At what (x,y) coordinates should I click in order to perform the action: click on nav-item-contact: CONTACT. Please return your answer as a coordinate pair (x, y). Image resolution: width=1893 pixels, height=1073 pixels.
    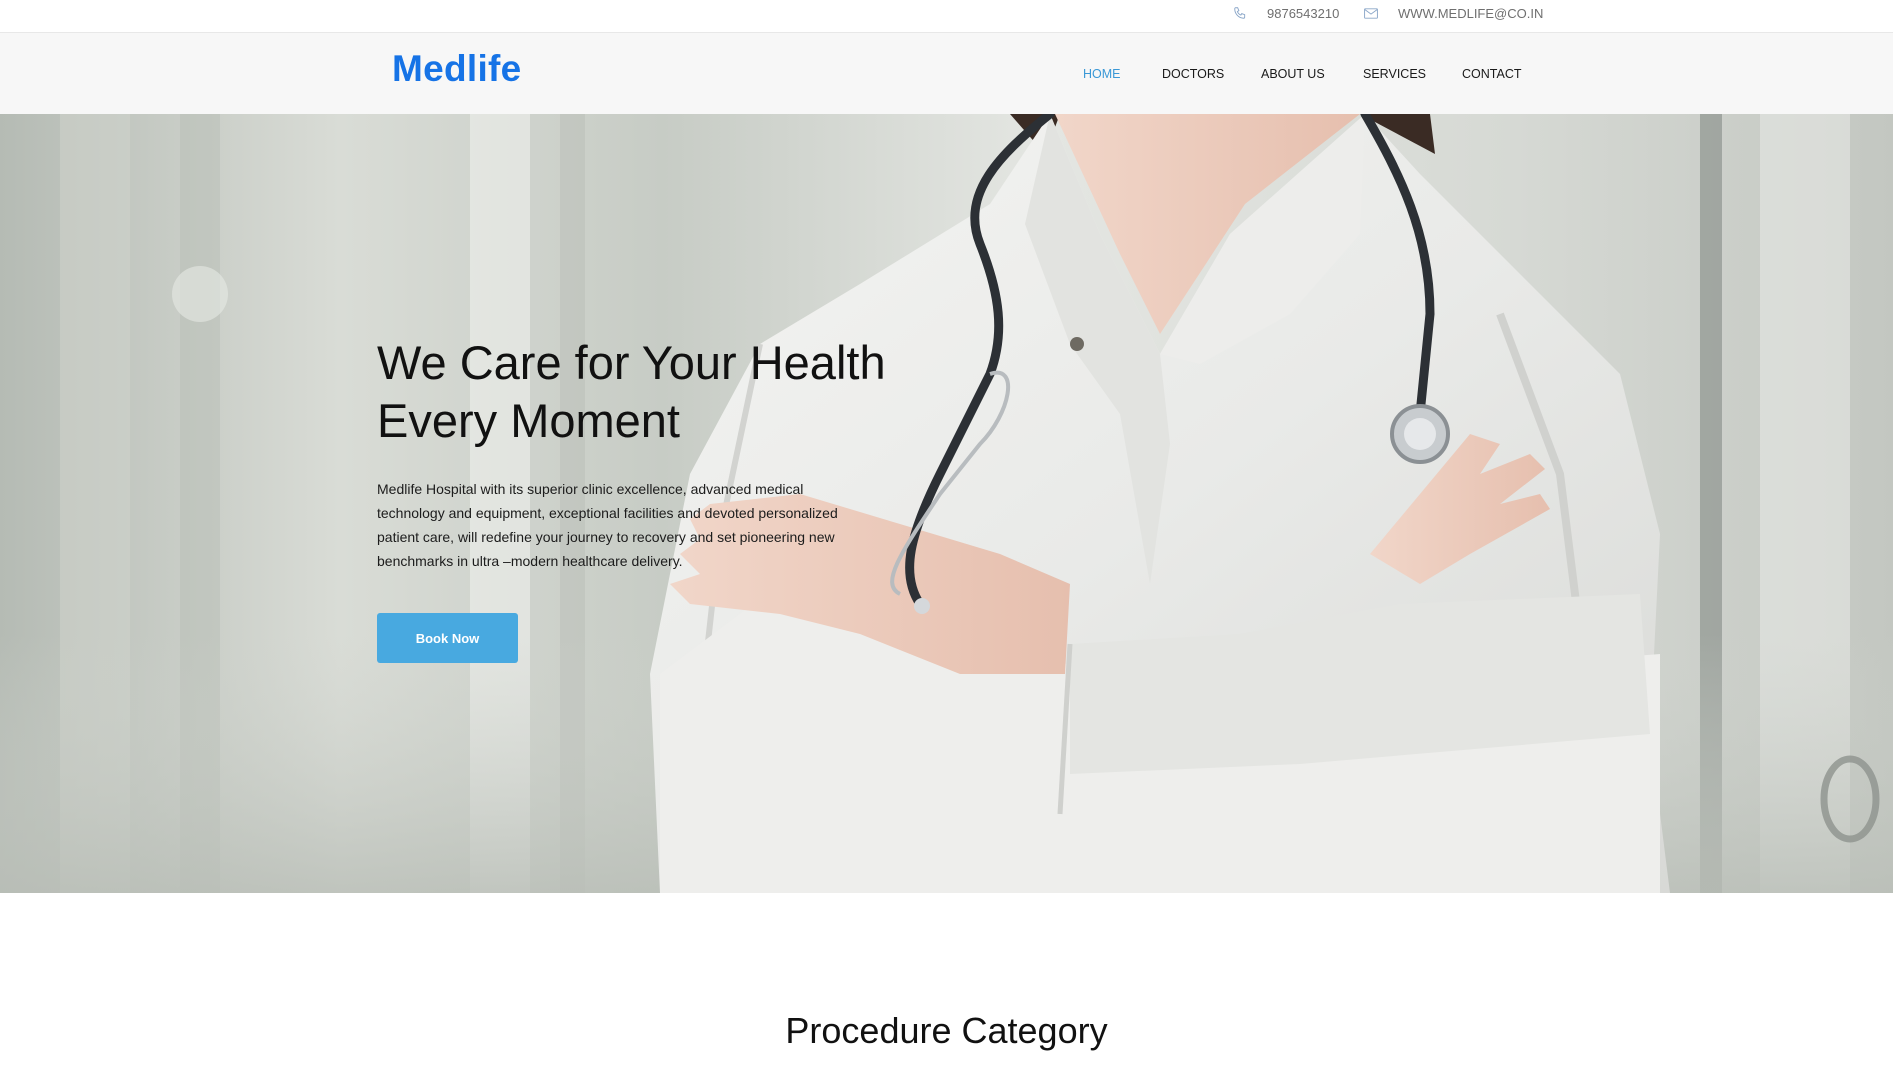
    Looking at the image, I should click on (1492, 74).